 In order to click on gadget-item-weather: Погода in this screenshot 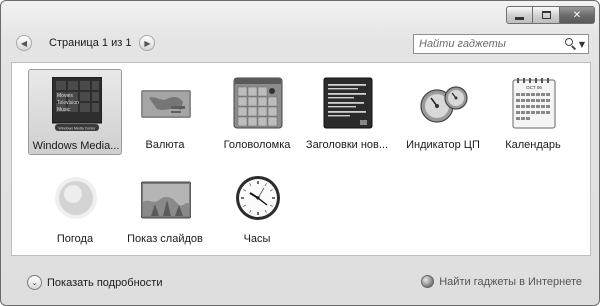, I will do `click(75, 206)`.